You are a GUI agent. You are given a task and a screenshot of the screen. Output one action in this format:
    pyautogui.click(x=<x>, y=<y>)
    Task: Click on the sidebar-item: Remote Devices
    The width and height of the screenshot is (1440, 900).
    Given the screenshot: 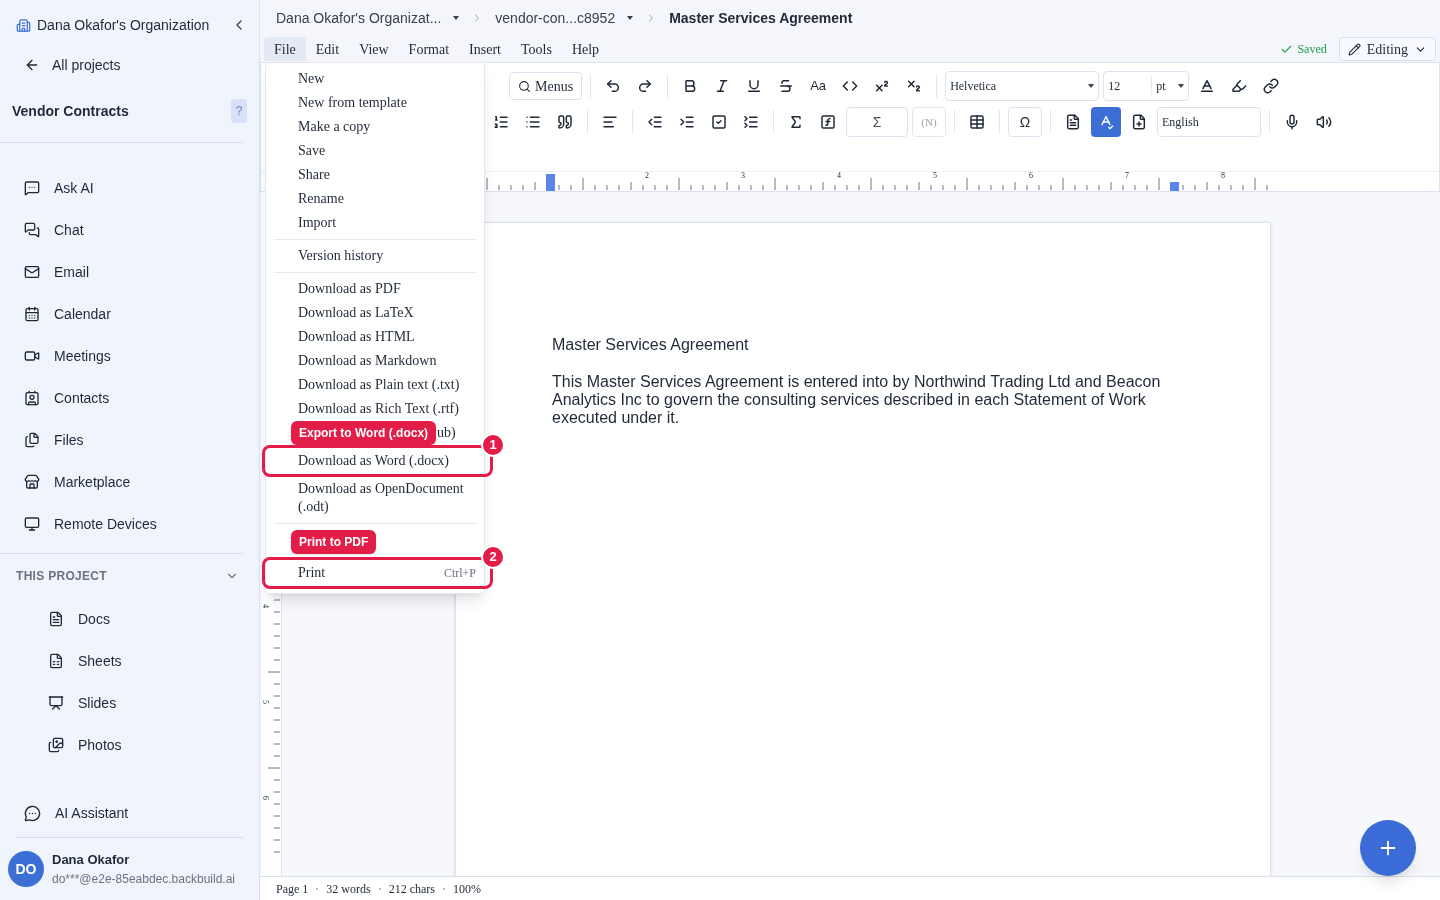 What is the action you would take?
    pyautogui.click(x=129, y=524)
    